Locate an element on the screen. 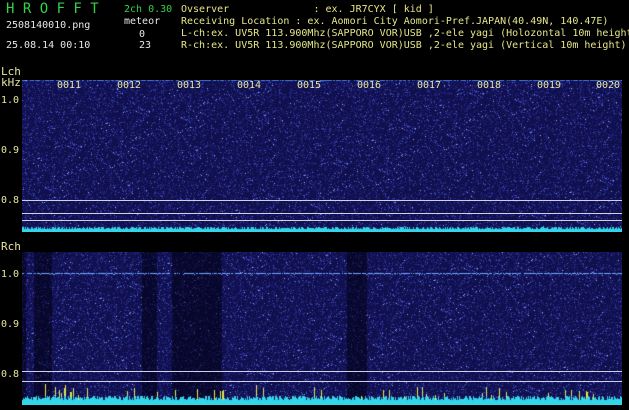 The image size is (629, 410). lch-meteor-count: 0 is located at coordinates (142, 34).